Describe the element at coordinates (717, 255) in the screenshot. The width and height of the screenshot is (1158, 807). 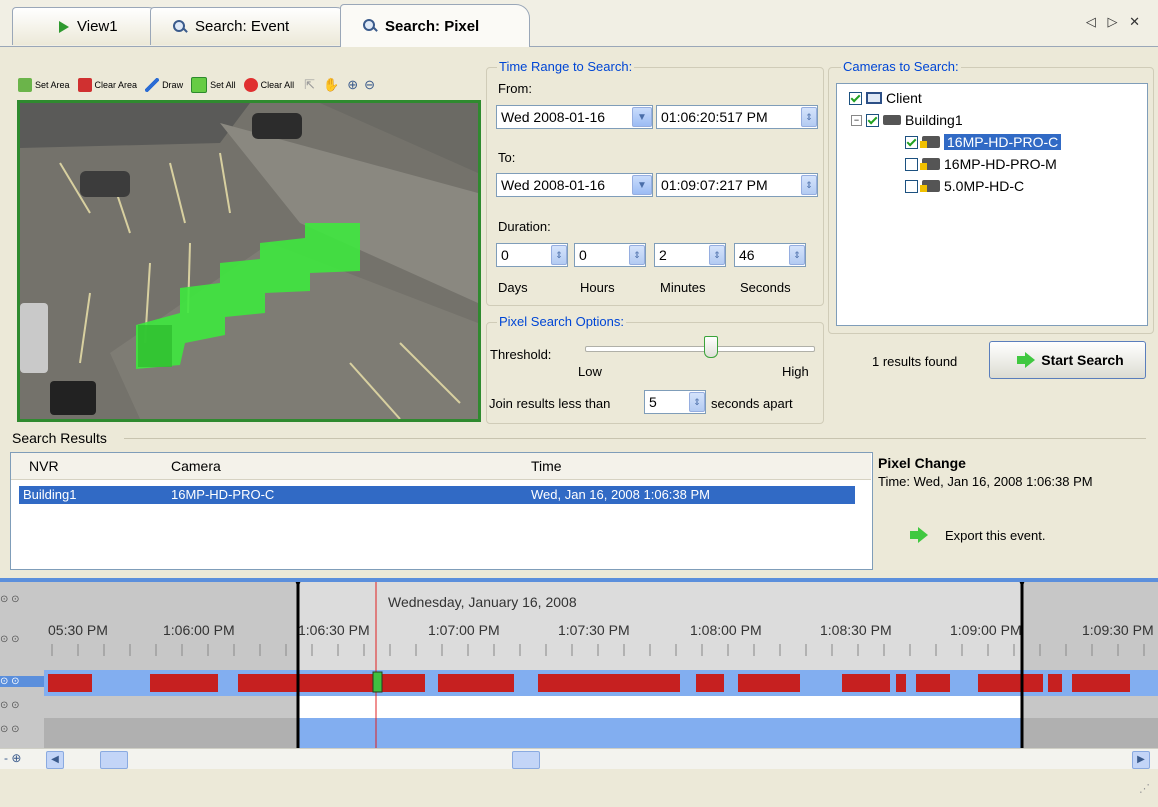
I see `minutes-spinner: ⇕` at that location.